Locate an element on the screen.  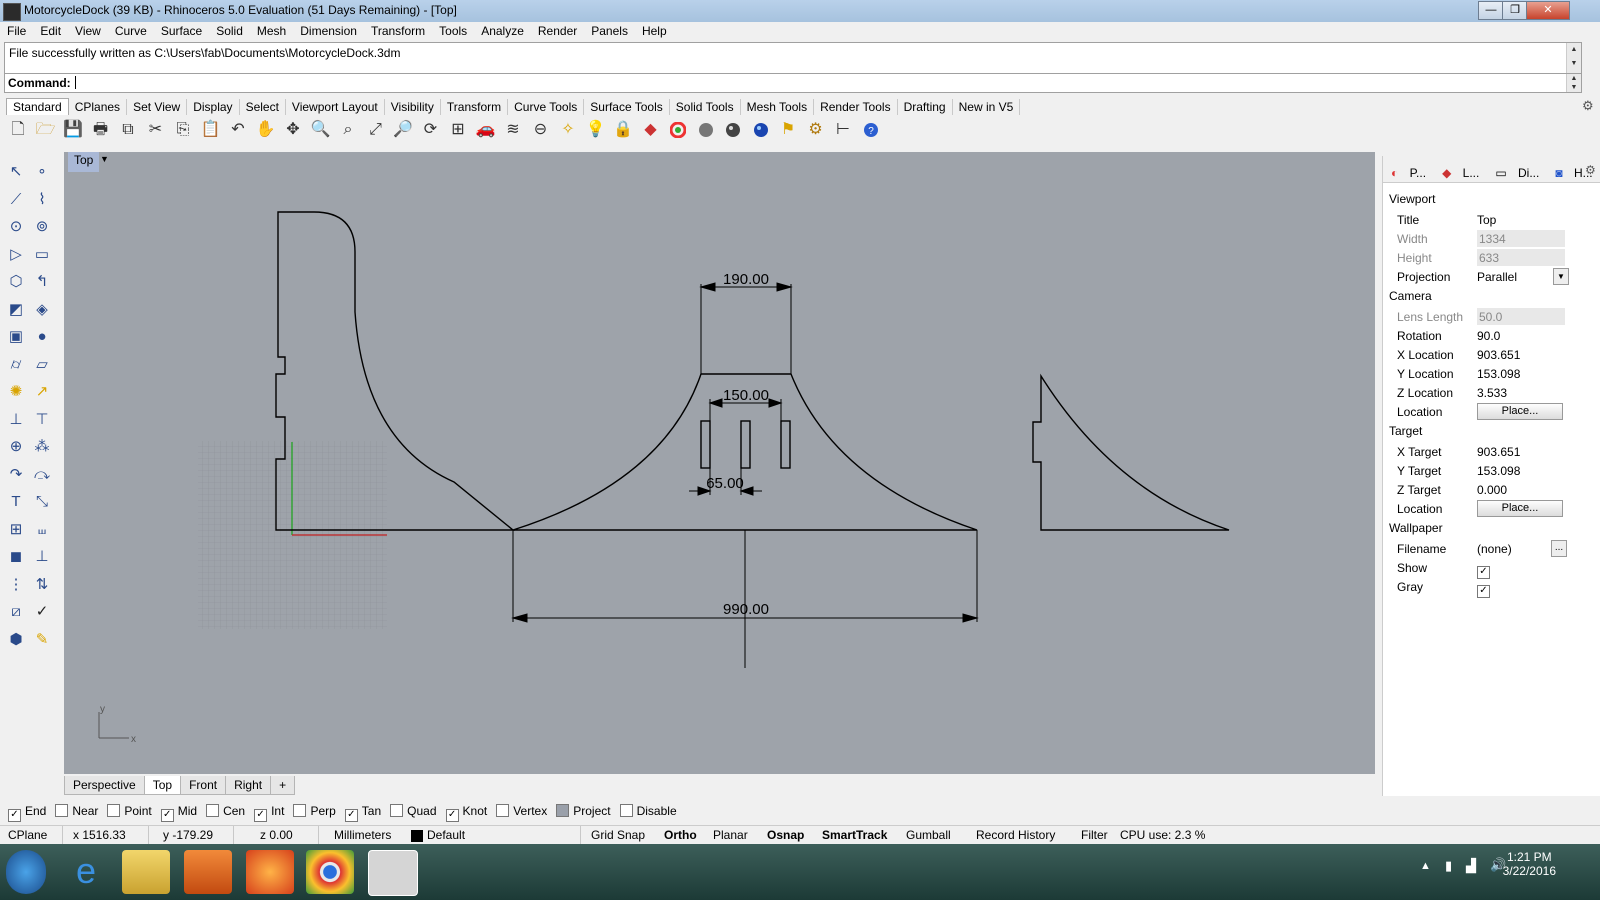
menu-tools: Tools is located at coordinates (453, 30).